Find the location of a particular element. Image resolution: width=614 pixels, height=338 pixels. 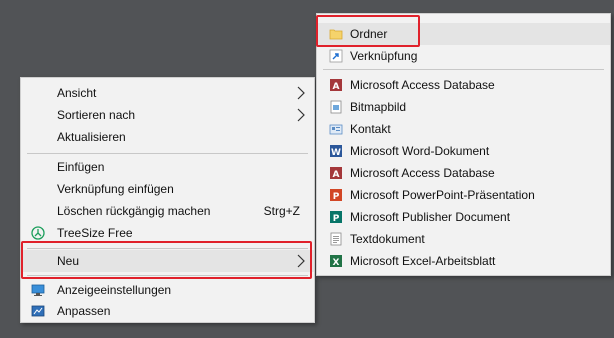

submenu-item-textdokument: Textdokument is located at coordinates (463, 239).